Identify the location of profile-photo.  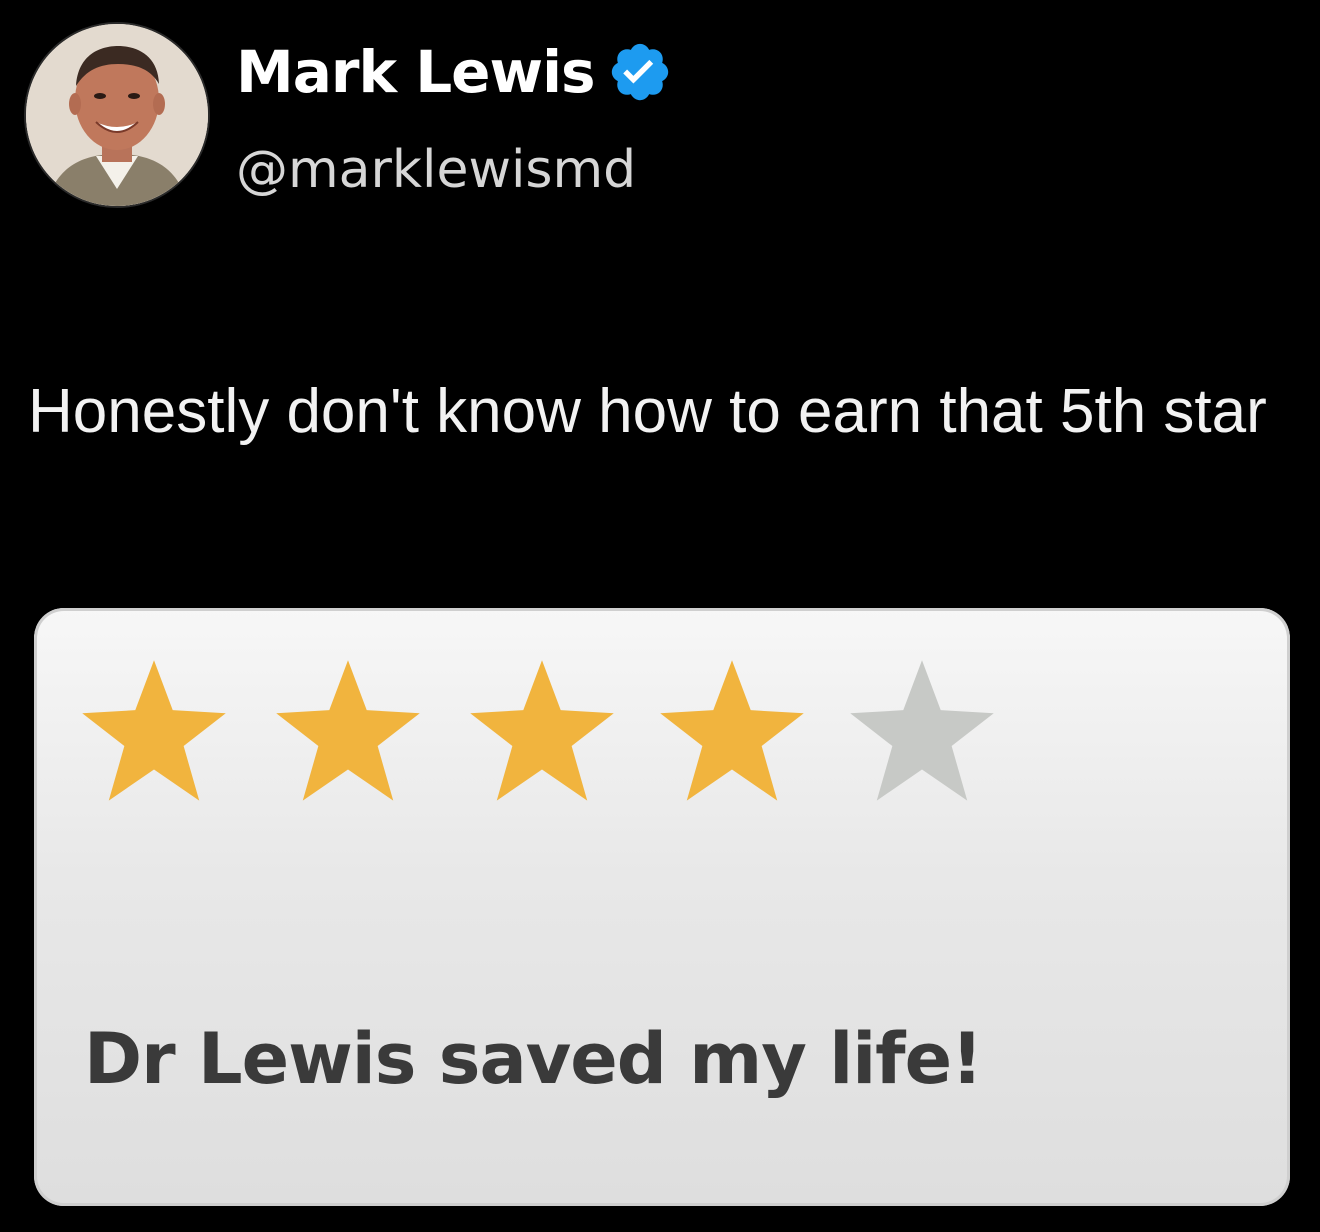
(117, 115).